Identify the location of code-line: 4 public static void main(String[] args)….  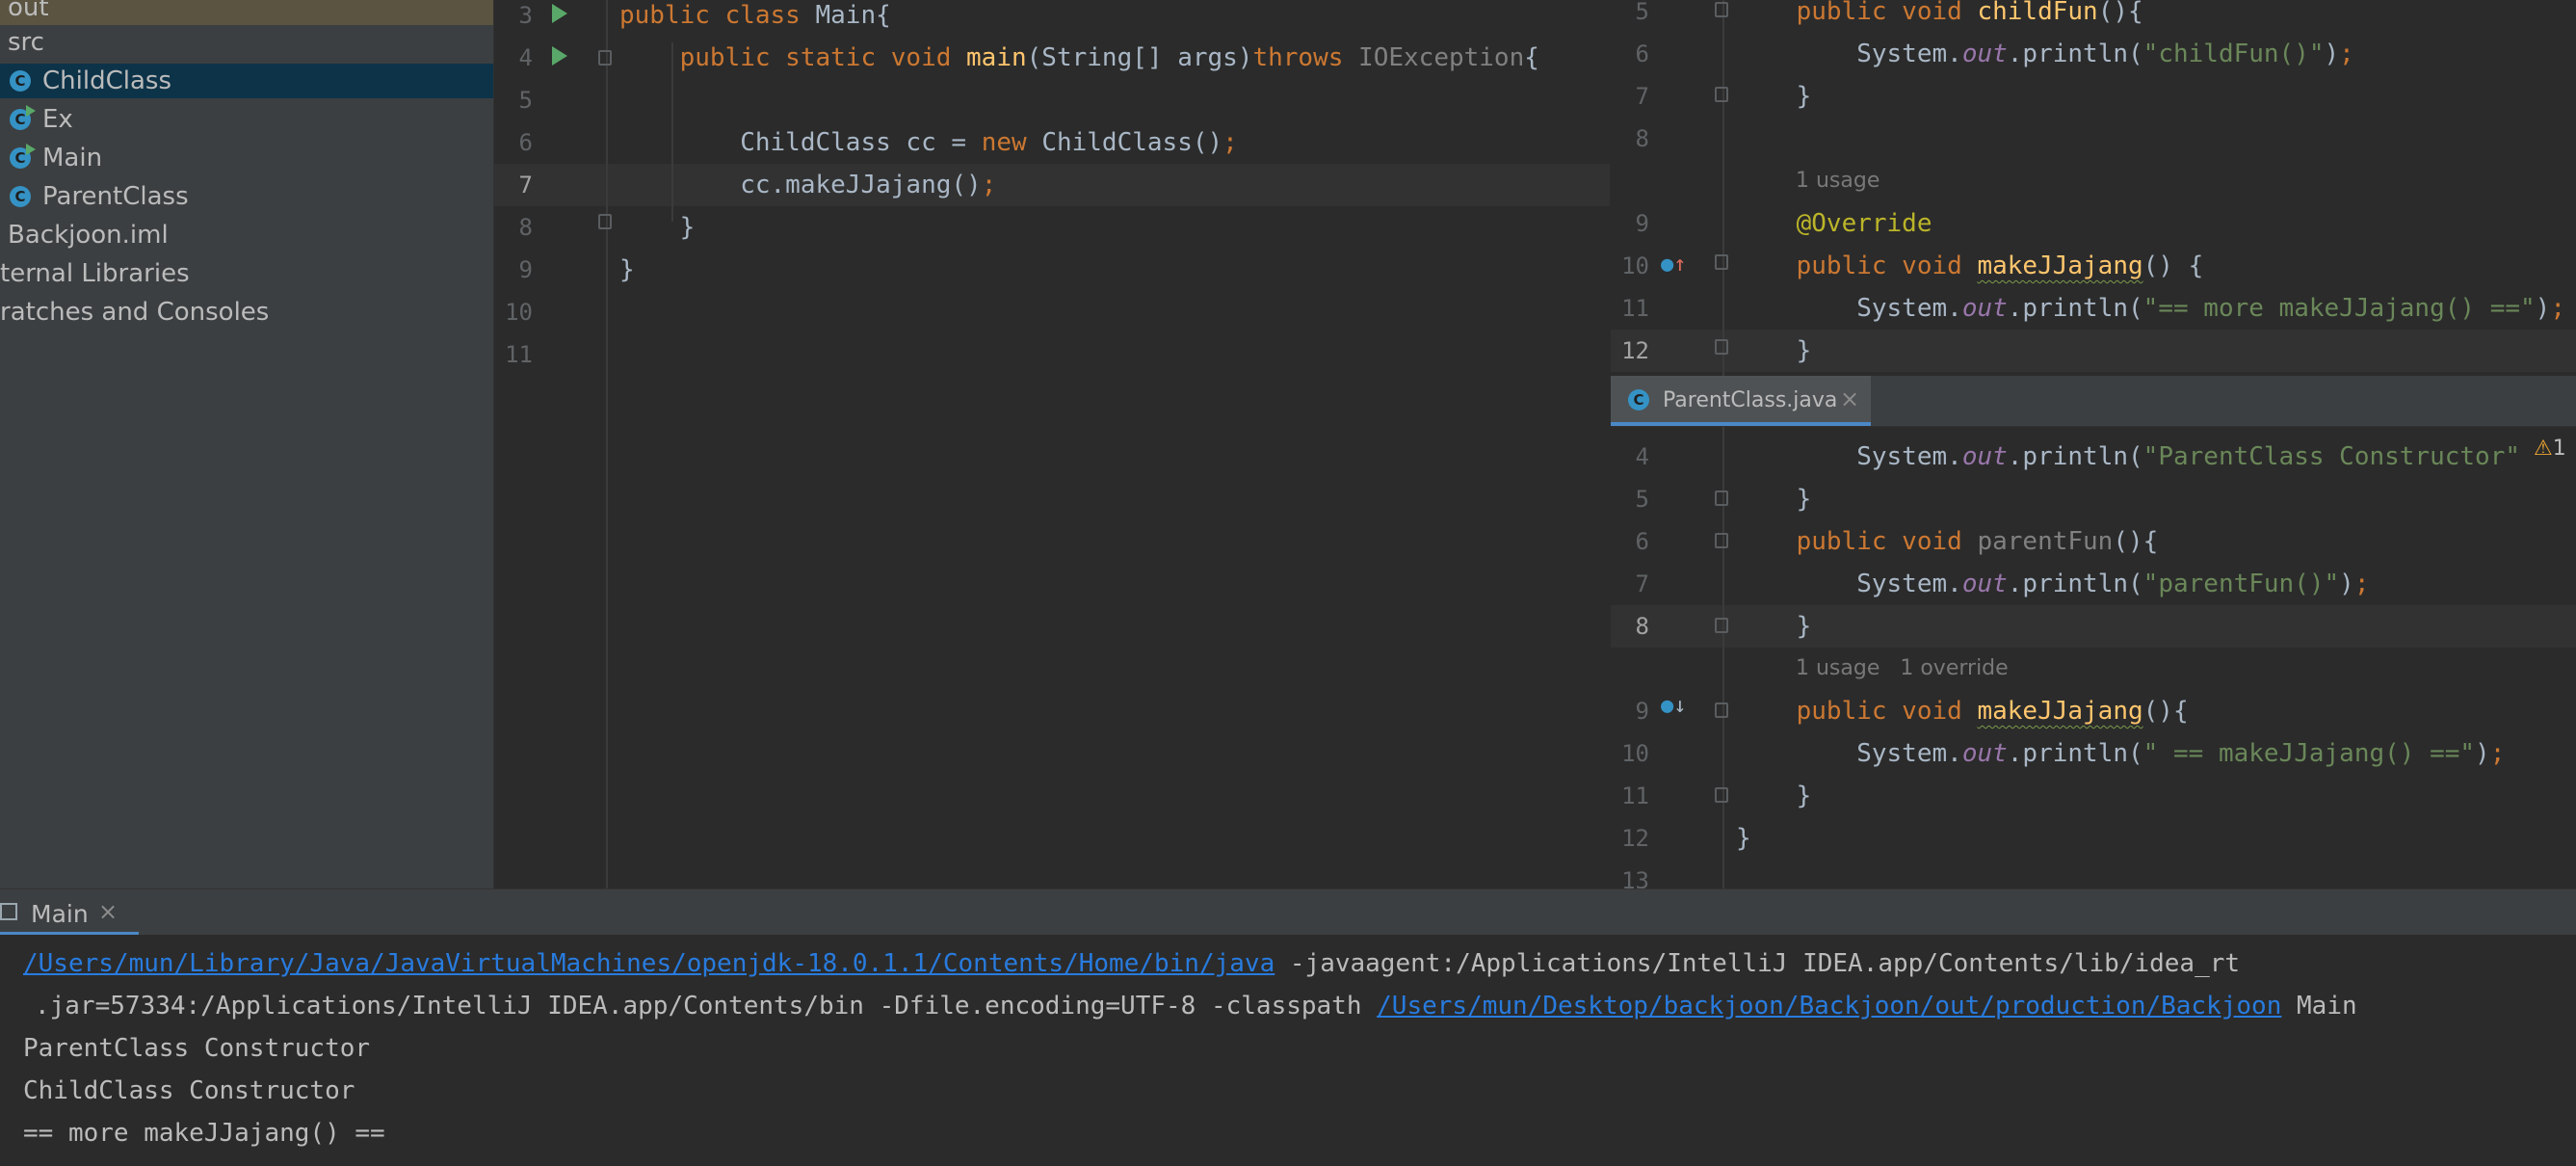
(1052, 58).